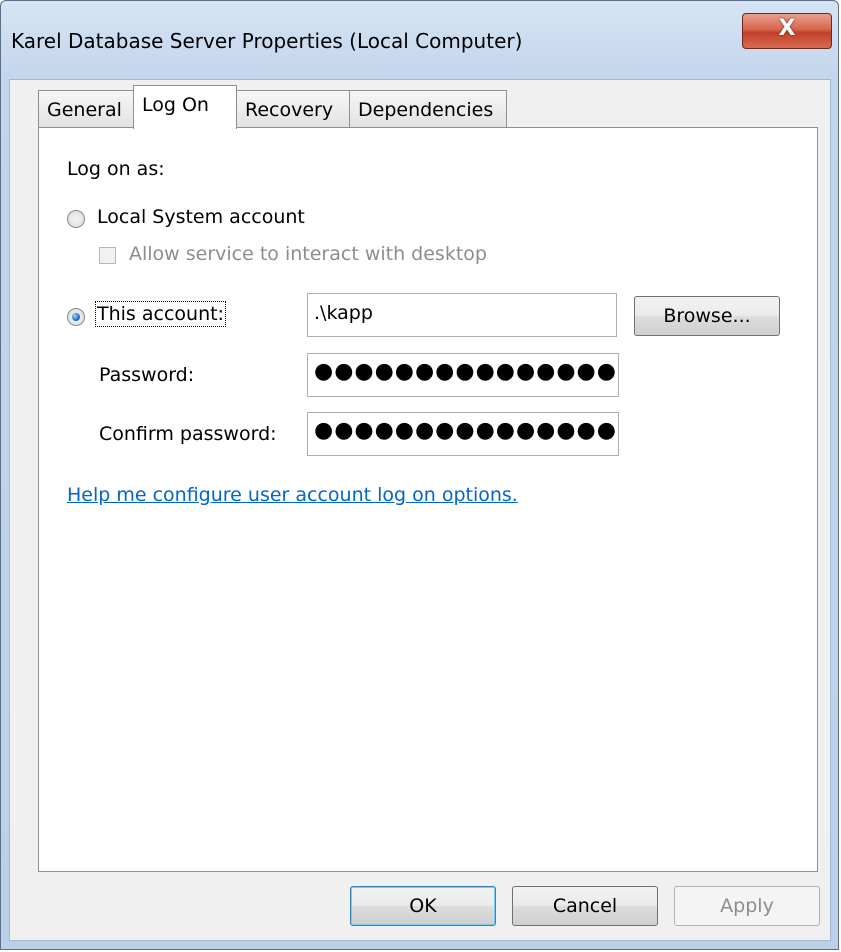 Image resolution: width=841 pixels, height=952 pixels. What do you see at coordinates (308, 254) in the screenshot?
I see `interact-desktop-label: Allow service to interact with desktop` at bounding box center [308, 254].